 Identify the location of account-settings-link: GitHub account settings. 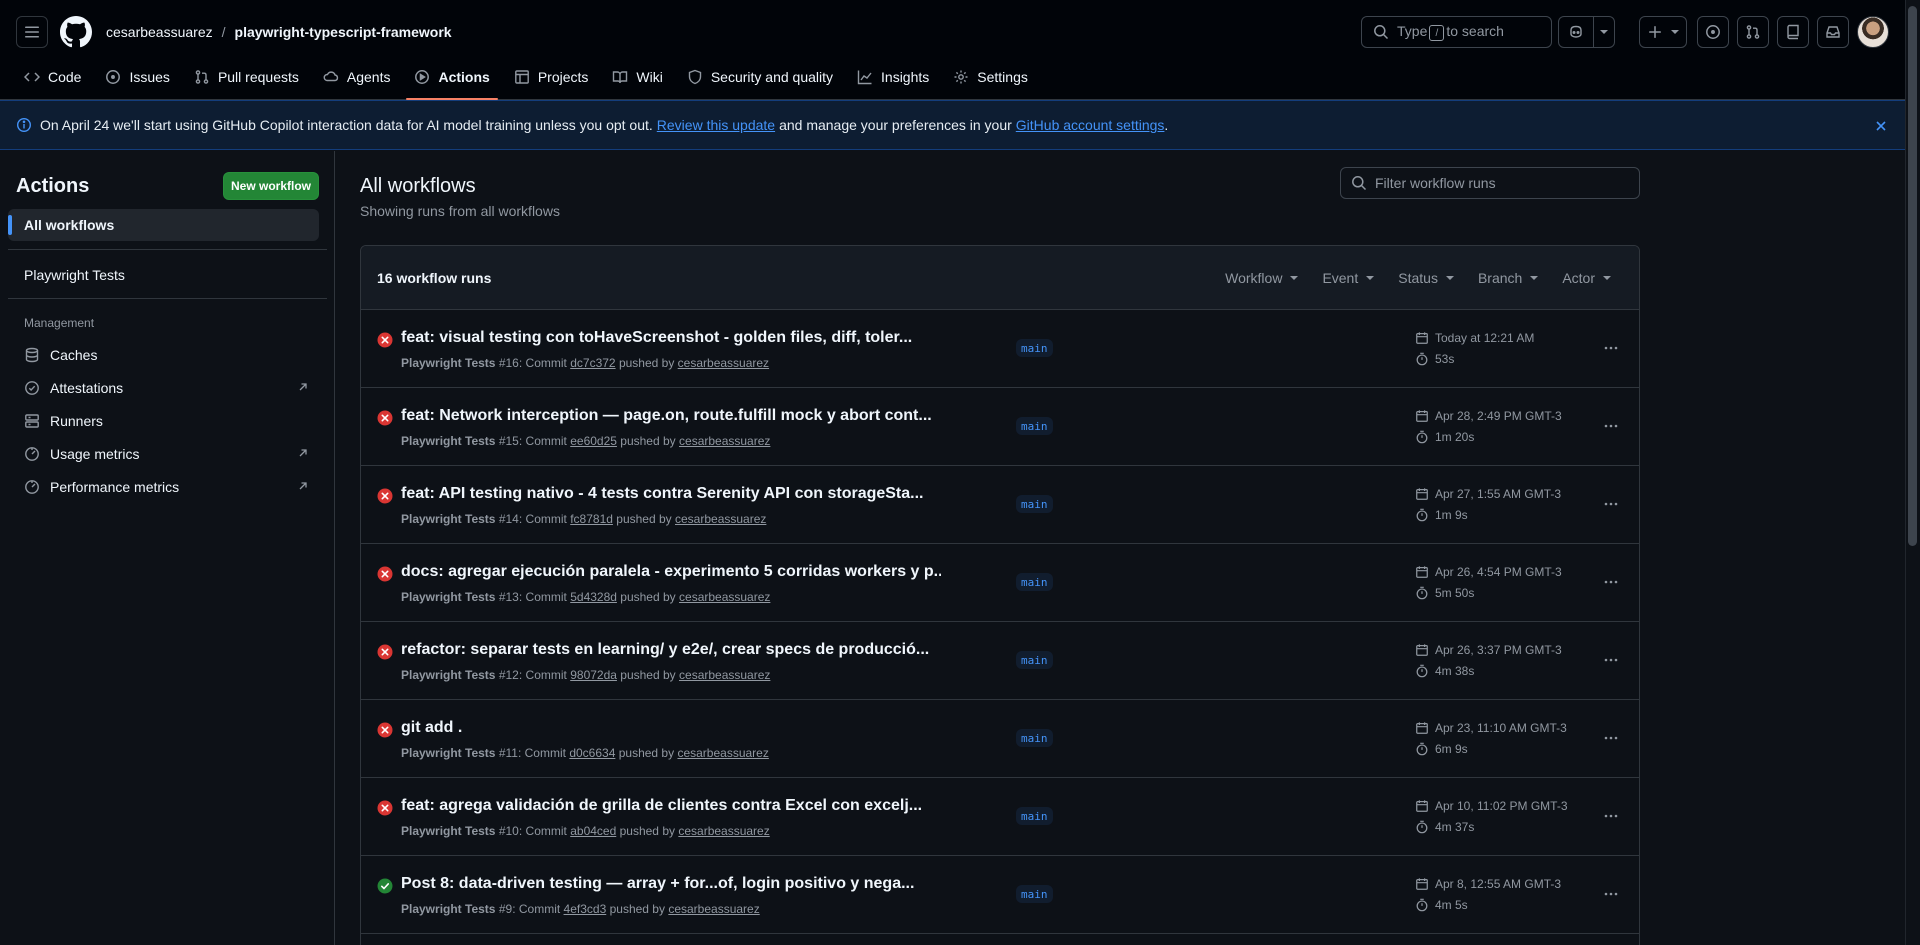
(1090, 125).